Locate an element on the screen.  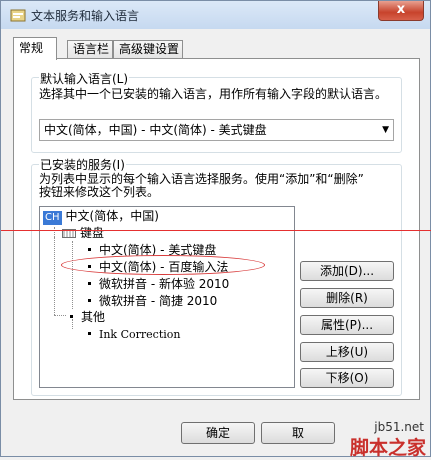
chevron-down-icon: ▼ is located at coordinates (385, 130).